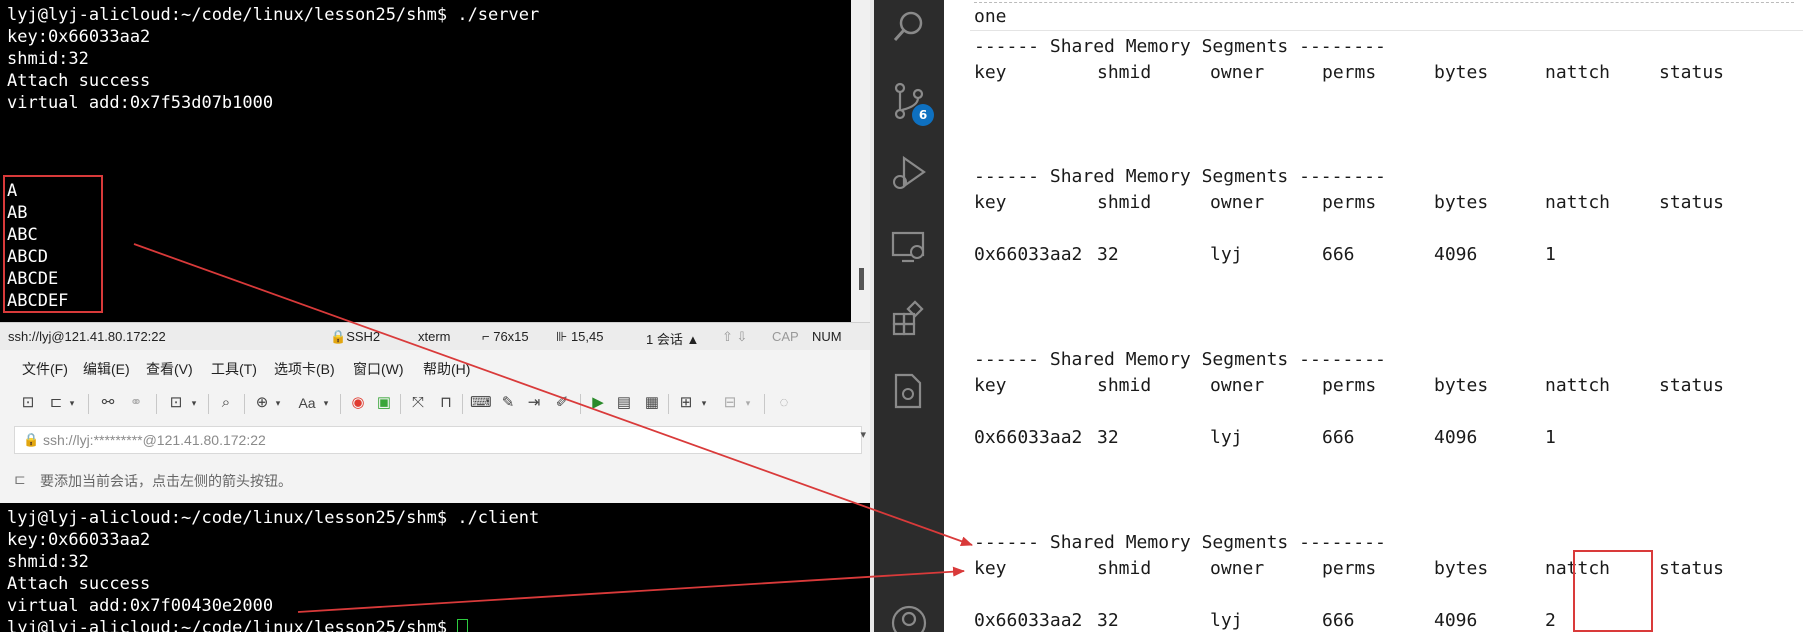 The height and width of the screenshot is (632, 1803). What do you see at coordinates (990, 16) in the screenshot?
I see `previous-output-fragment: one` at bounding box center [990, 16].